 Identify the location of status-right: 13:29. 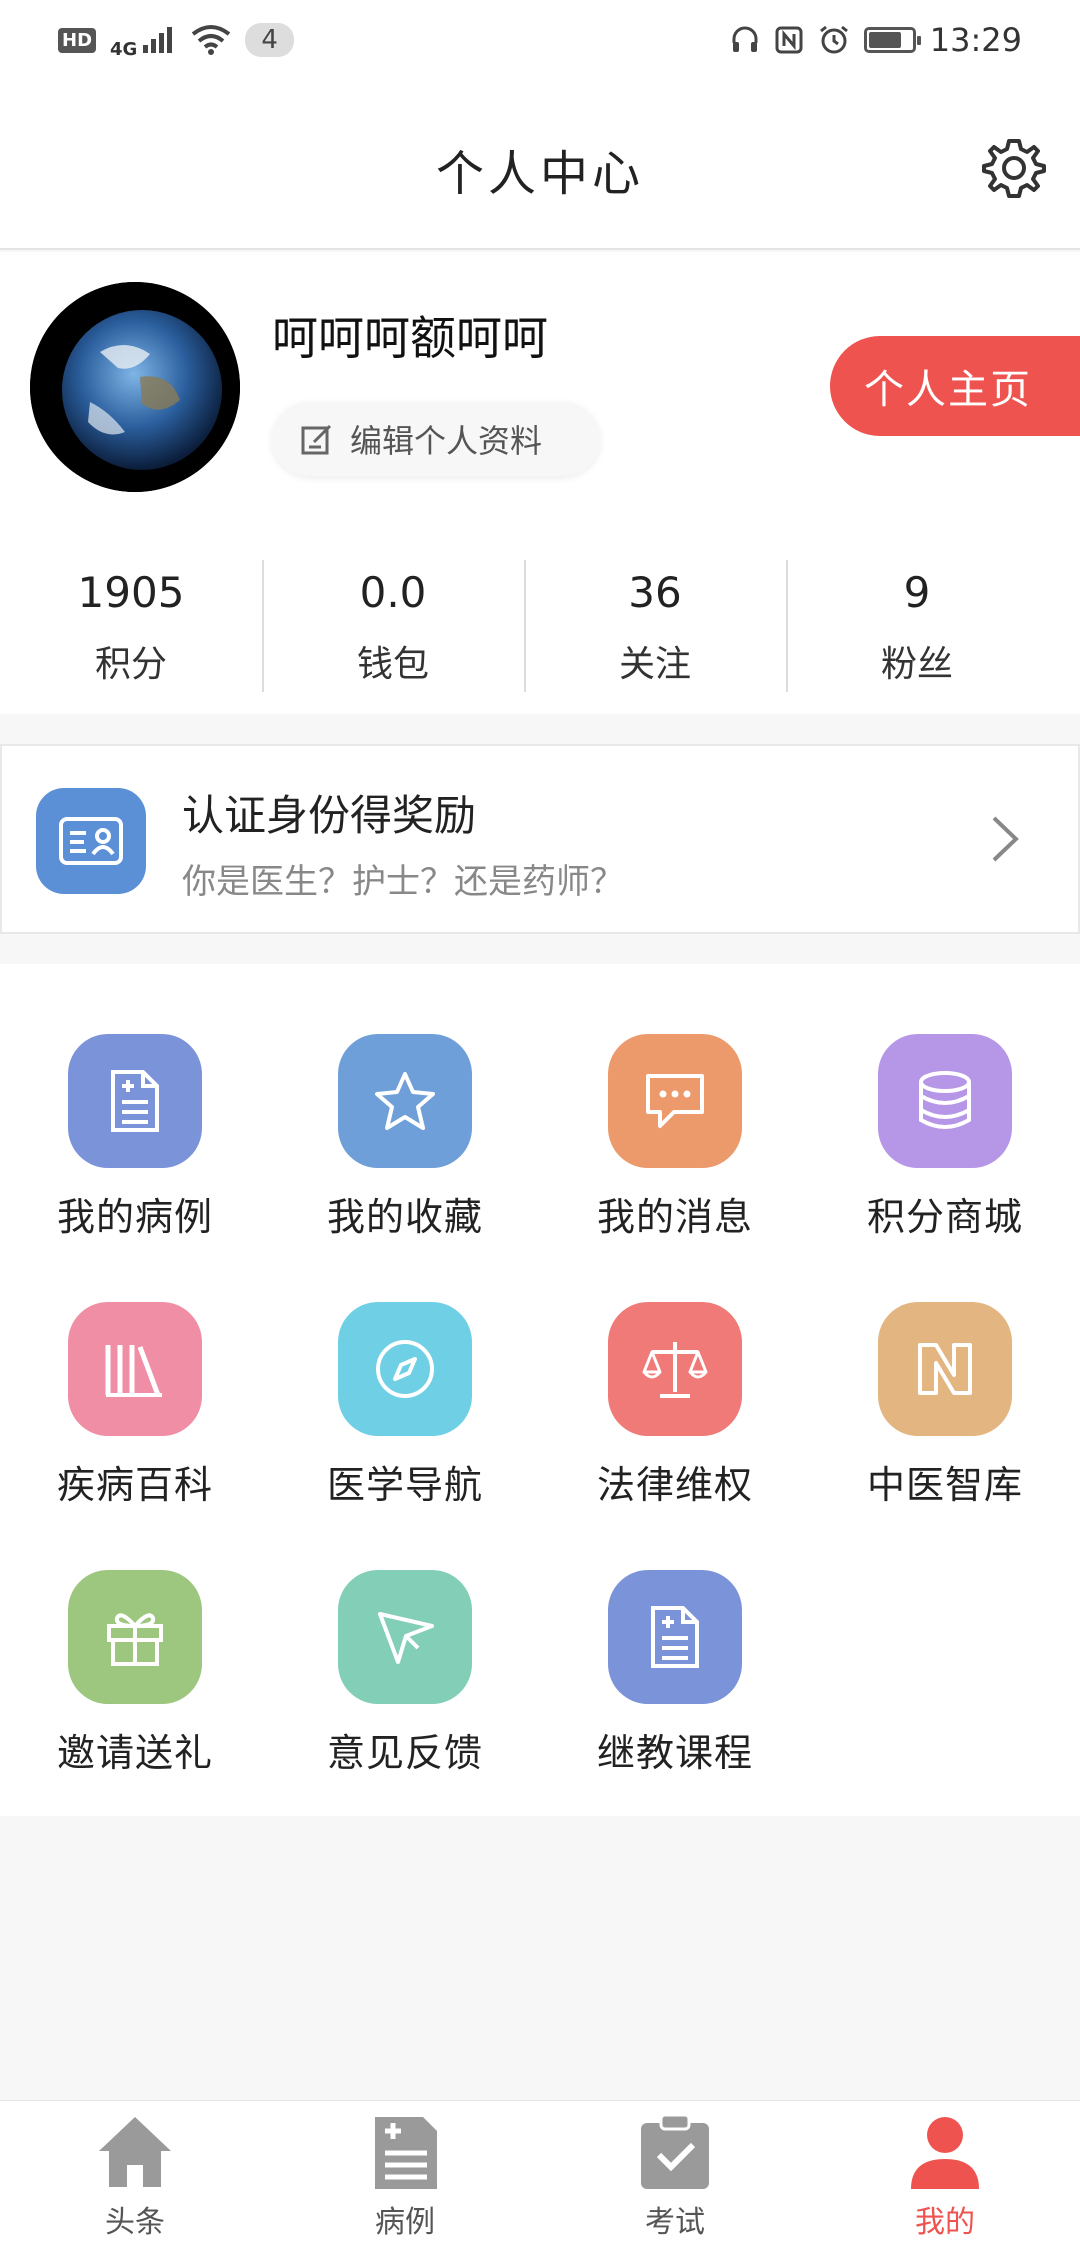
(876, 40).